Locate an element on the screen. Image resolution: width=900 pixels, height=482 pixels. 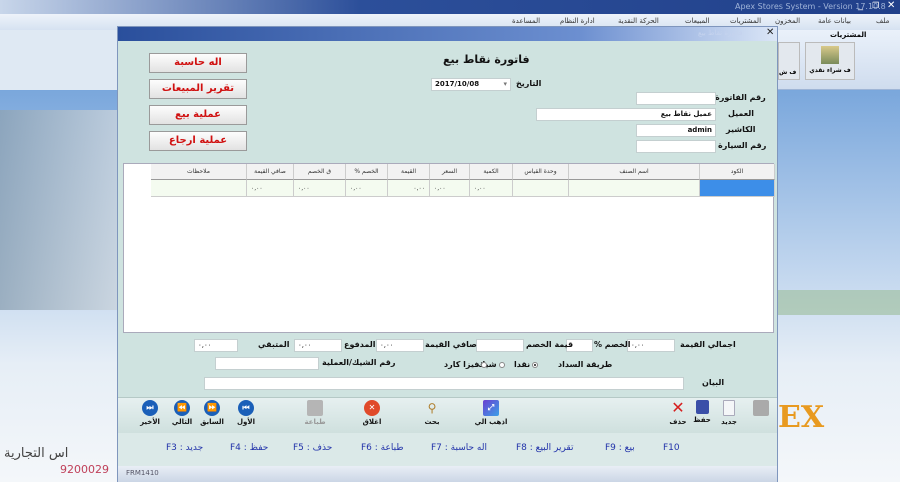
status-bar: FRM1410 is located at coordinates (447, 474).